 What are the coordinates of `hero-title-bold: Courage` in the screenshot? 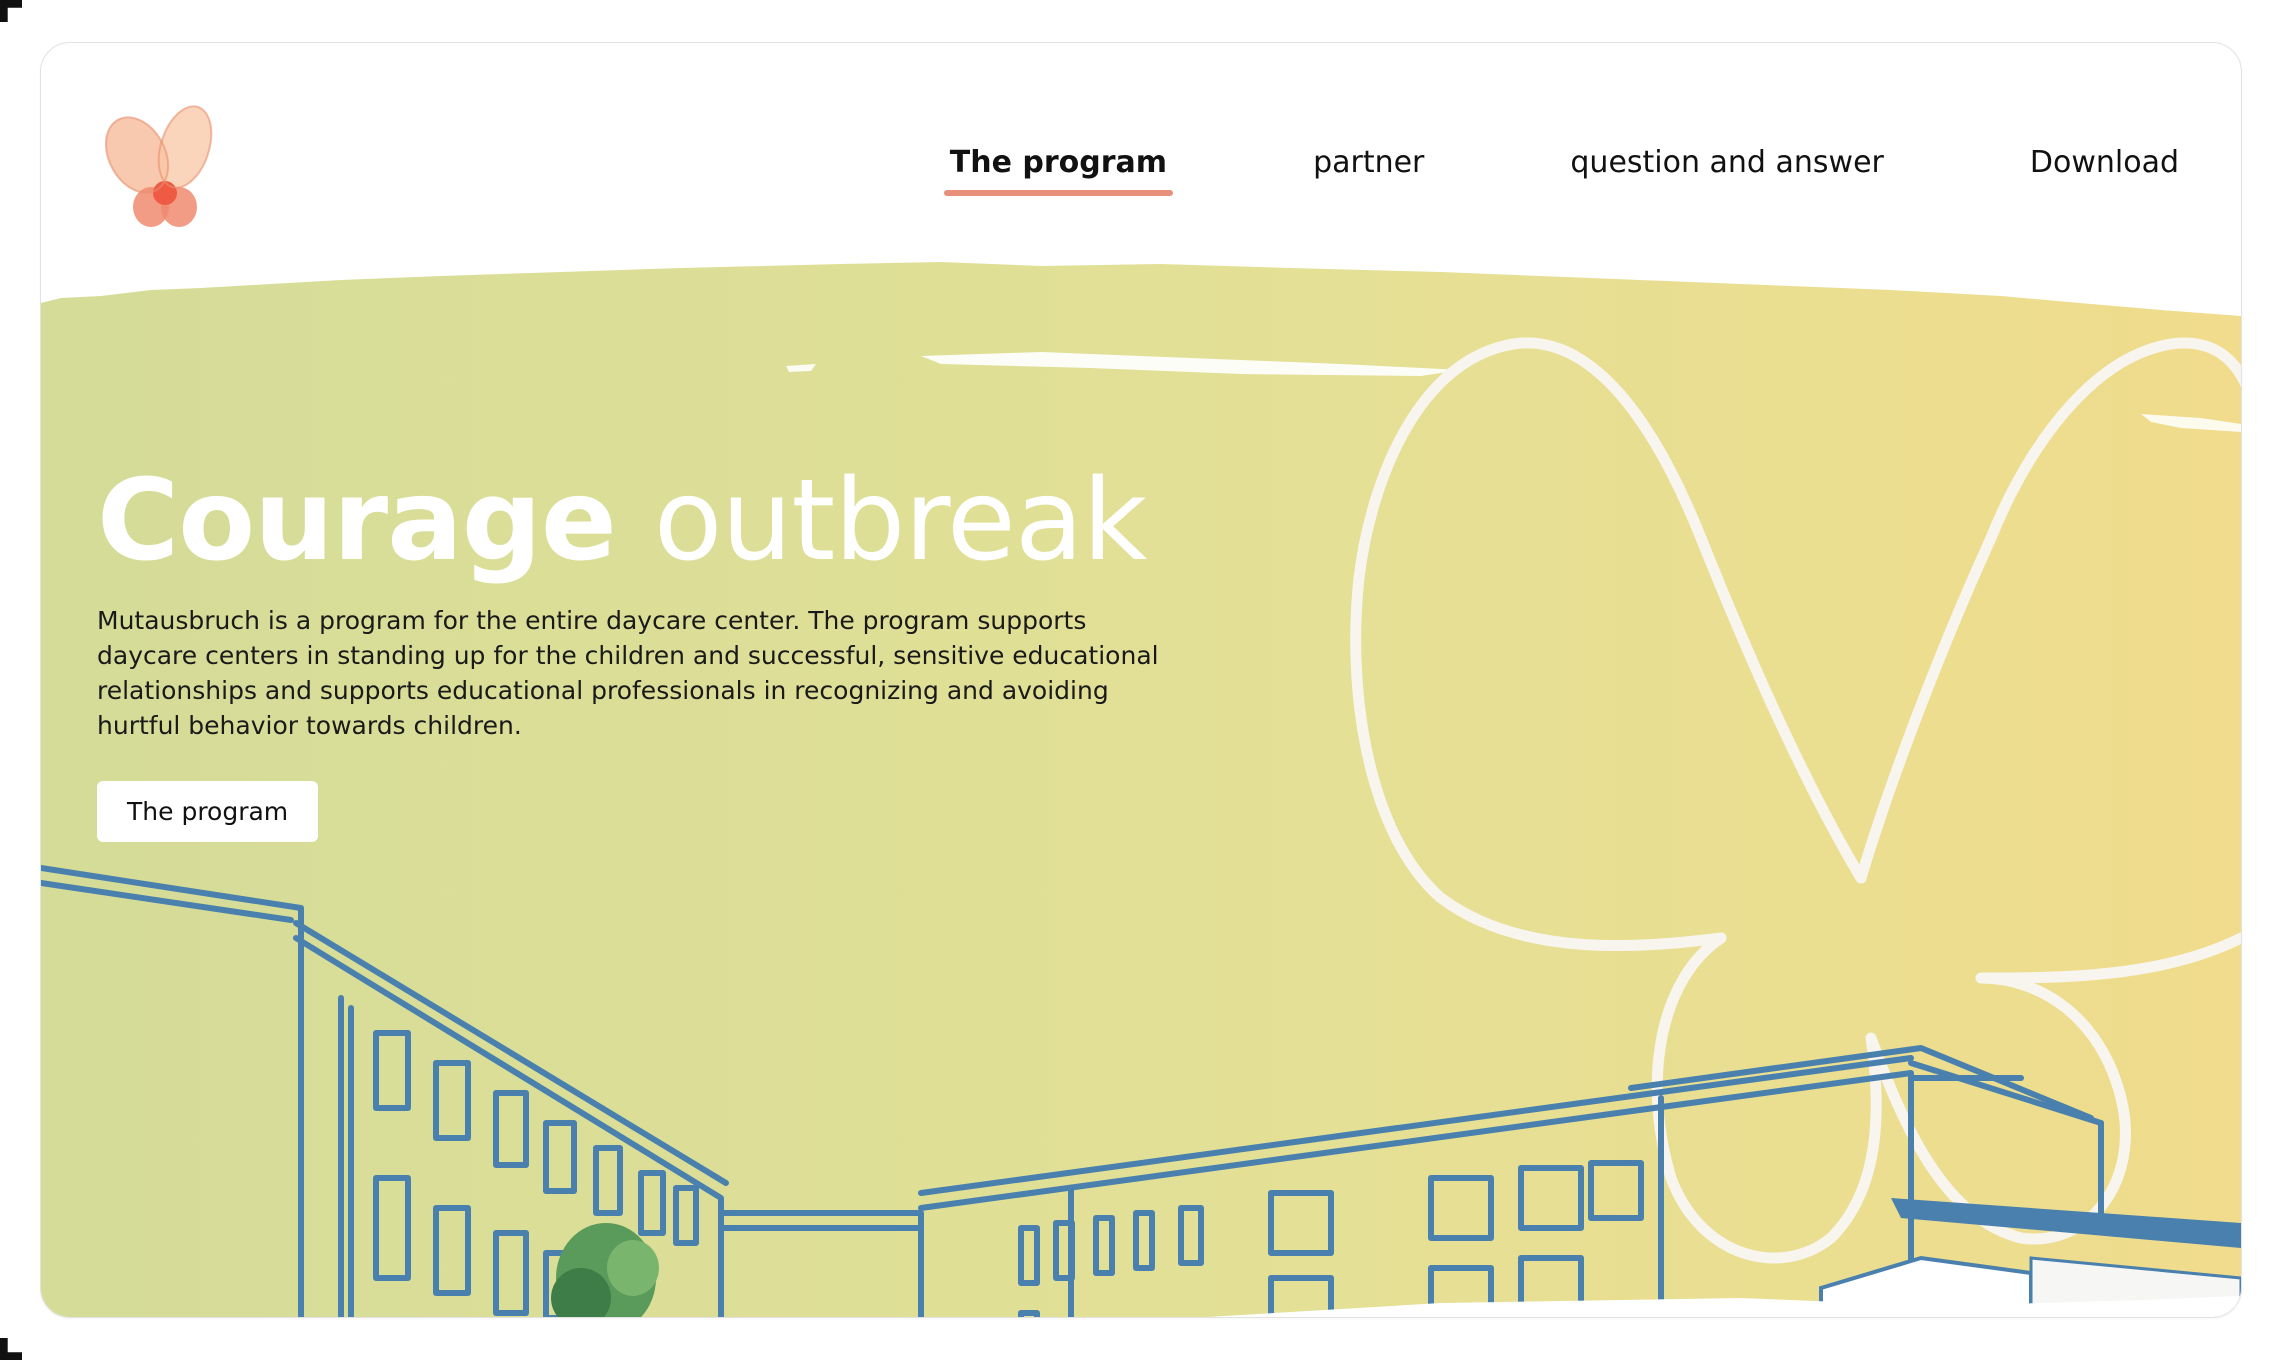 It's located at (357, 521).